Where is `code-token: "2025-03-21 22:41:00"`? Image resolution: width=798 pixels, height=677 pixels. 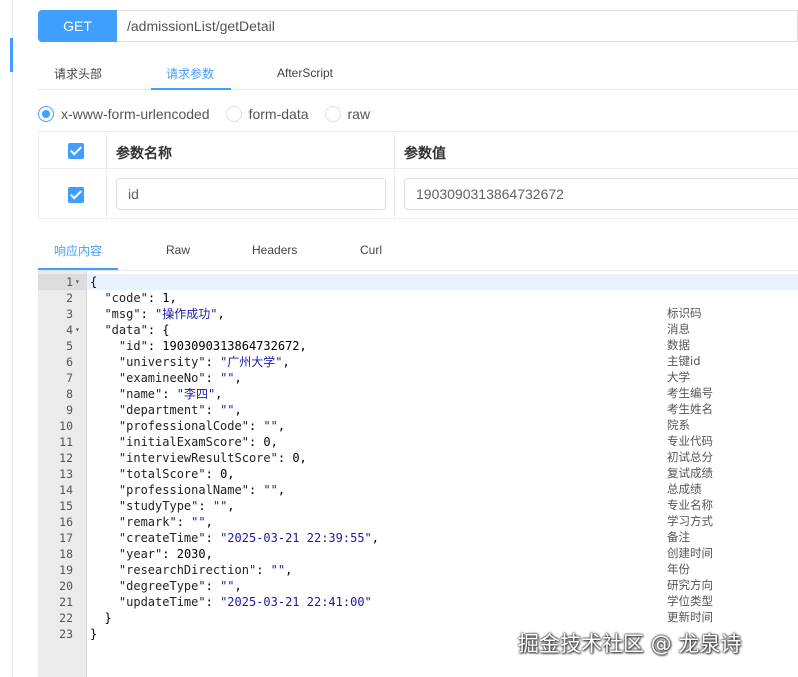
code-token: "2025-03-21 22:41:00" is located at coordinates (296, 602).